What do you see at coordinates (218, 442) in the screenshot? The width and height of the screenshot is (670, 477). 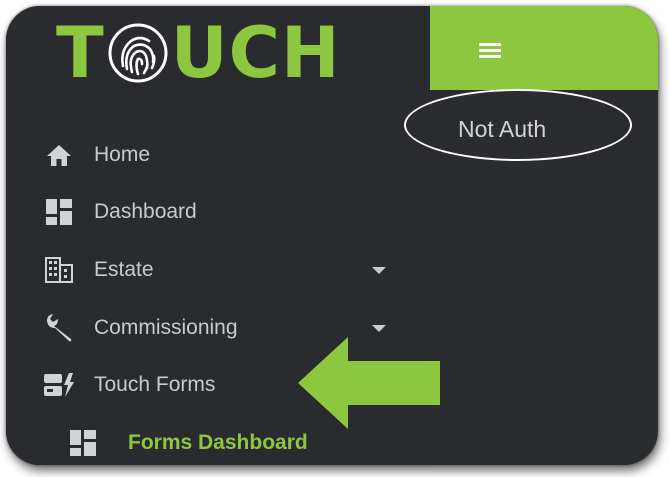 I see `sidebar-item-label: Forms Dashboard` at bounding box center [218, 442].